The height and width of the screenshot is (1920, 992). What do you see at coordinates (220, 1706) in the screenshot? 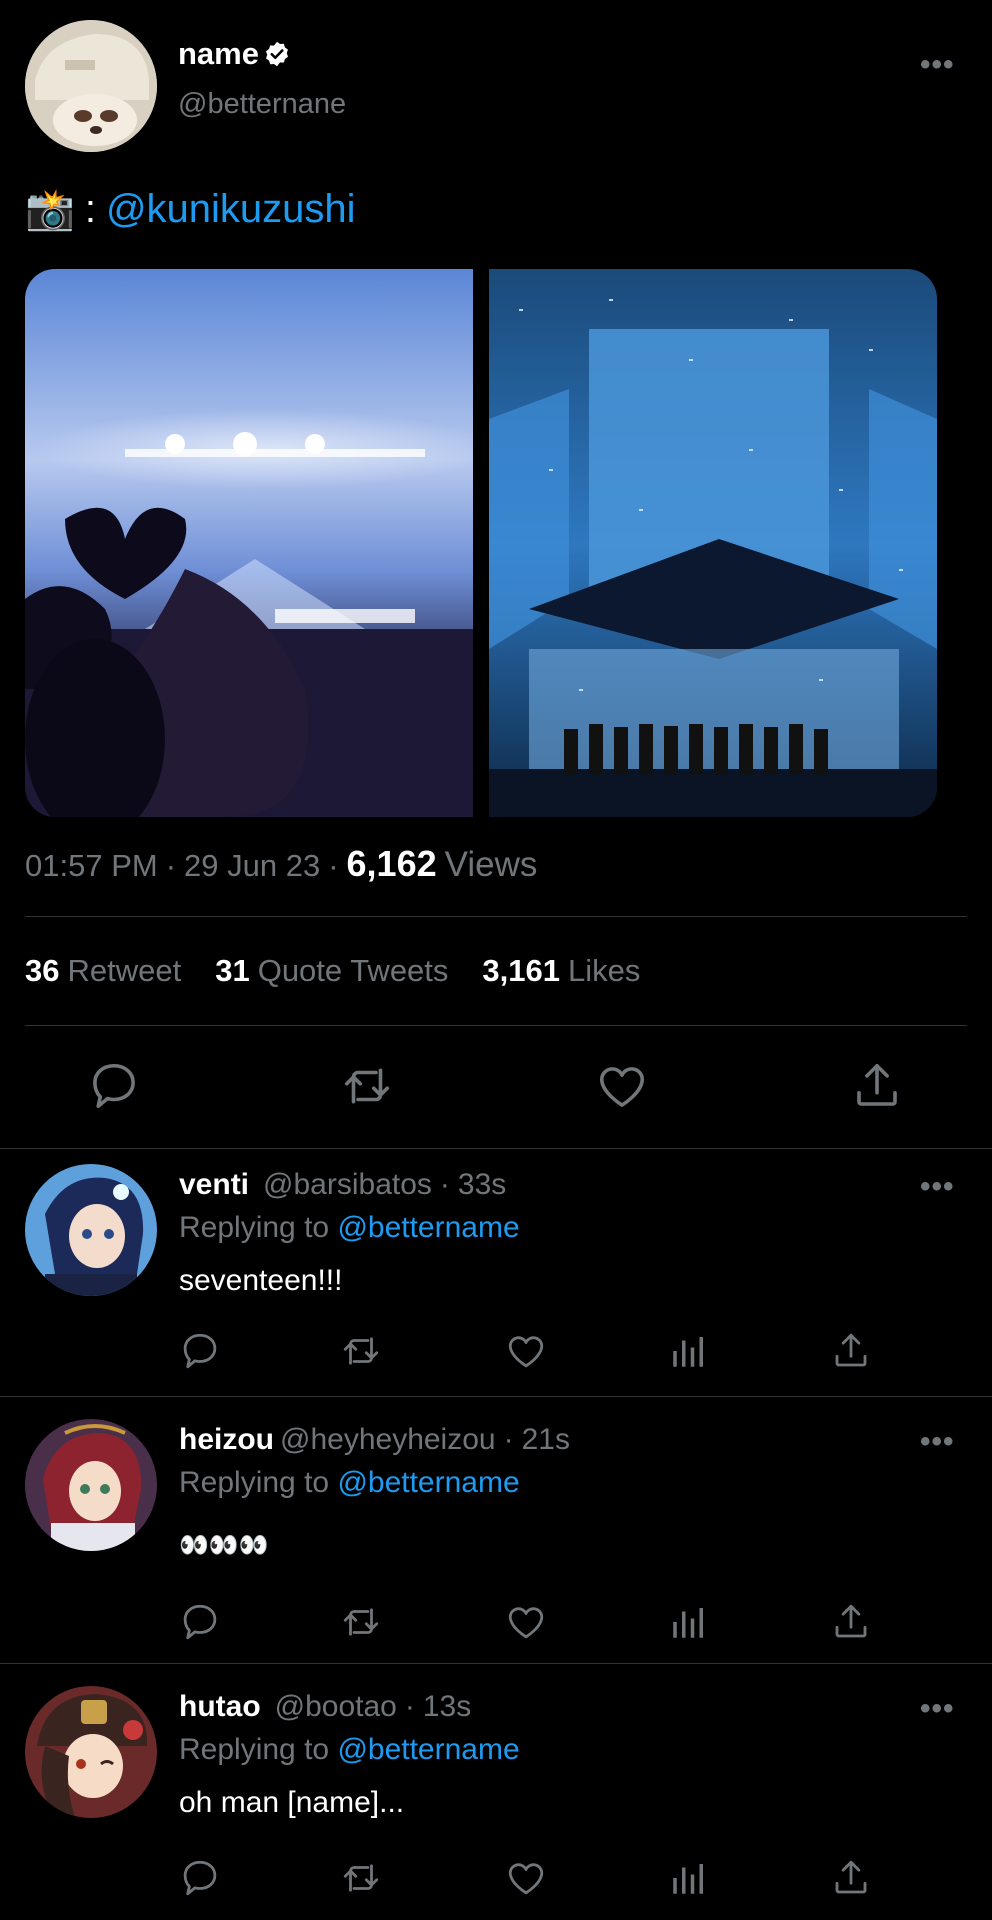
I see `reply-author-name: hutao` at bounding box center [220, 1706].